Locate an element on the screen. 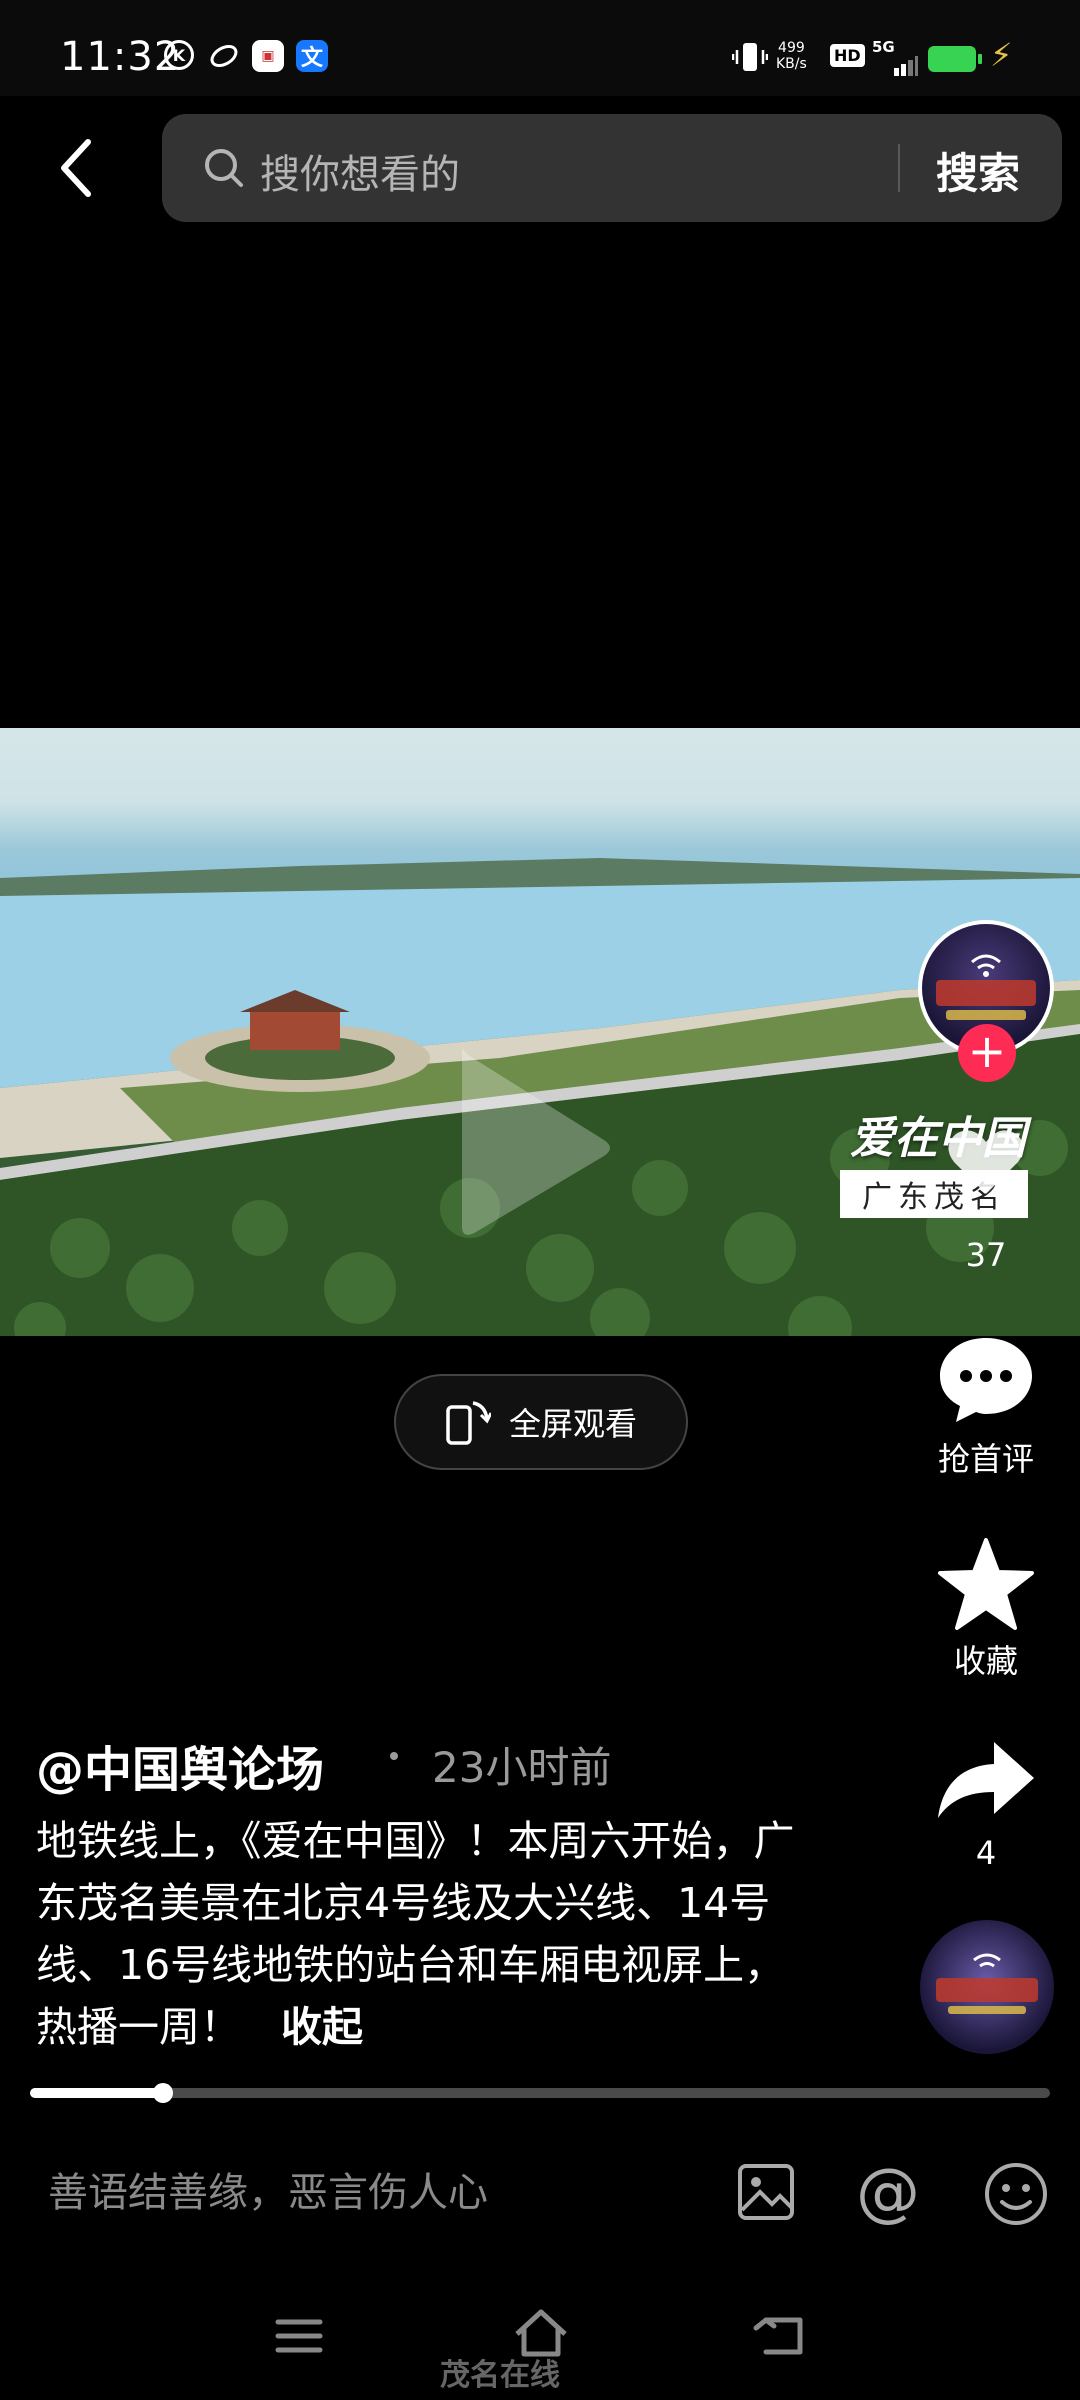  notification-app-icon: ▣ is located at coordinates (268, 56).